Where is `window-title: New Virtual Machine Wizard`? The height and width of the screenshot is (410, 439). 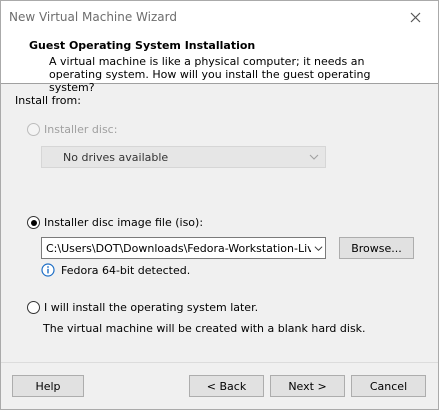
window-title: New Virtual Machine Wizard is located at coordinates (93, 17).